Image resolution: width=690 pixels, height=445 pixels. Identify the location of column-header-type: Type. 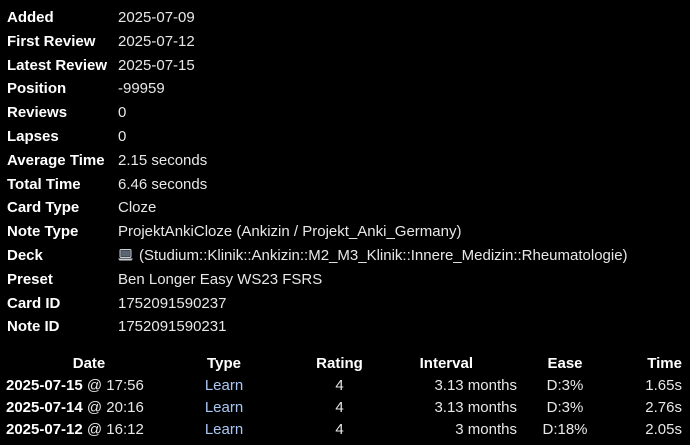
(224, 363).